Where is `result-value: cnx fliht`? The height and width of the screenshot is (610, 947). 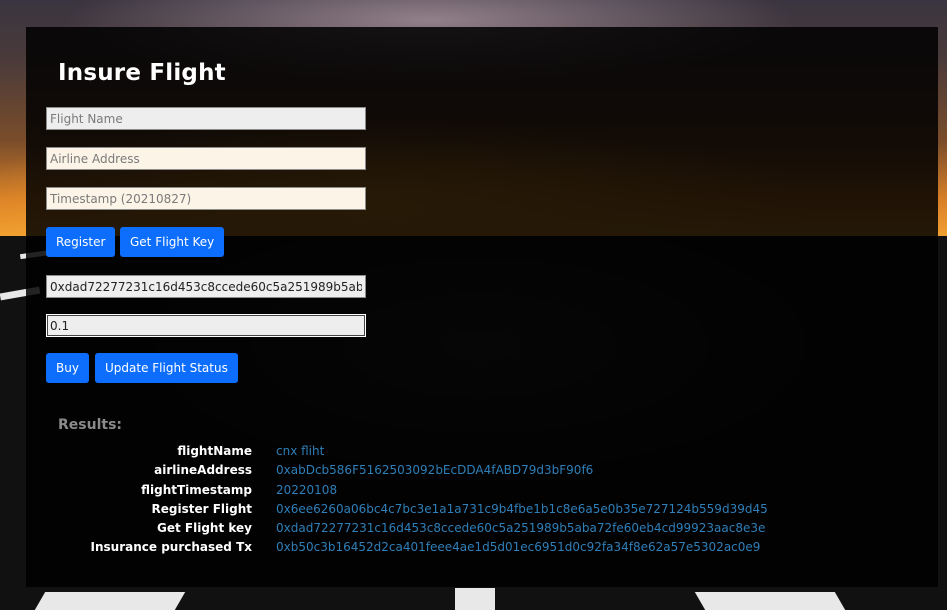
result-value: cnx fliht is located at coordinates (300, 451).